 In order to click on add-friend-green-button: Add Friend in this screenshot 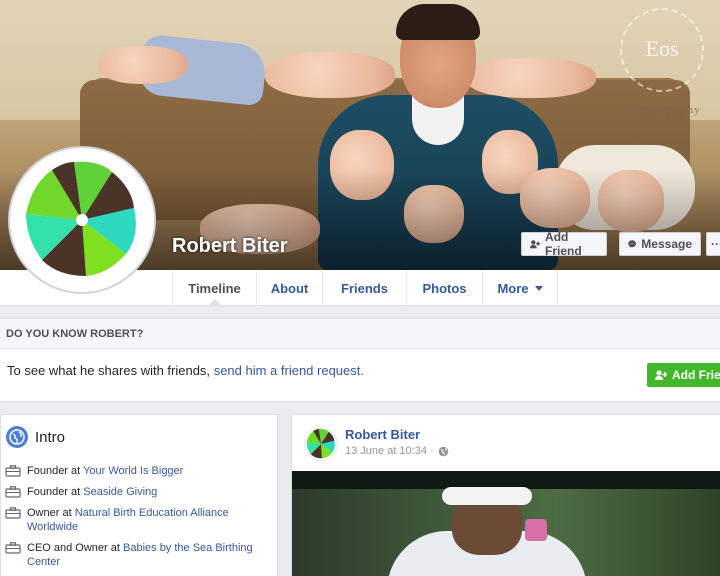, I will do `click(683, 375)`.